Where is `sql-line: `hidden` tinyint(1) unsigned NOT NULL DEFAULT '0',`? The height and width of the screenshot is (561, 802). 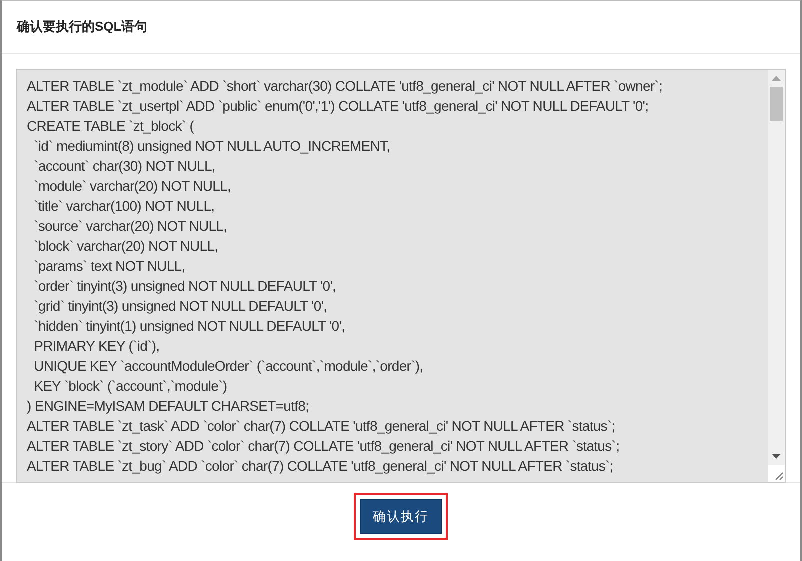 sql-line: `hidden` tinyint(1) unsigned NOT NULL DEFAULT '0', is located at coordinates (189, 326).